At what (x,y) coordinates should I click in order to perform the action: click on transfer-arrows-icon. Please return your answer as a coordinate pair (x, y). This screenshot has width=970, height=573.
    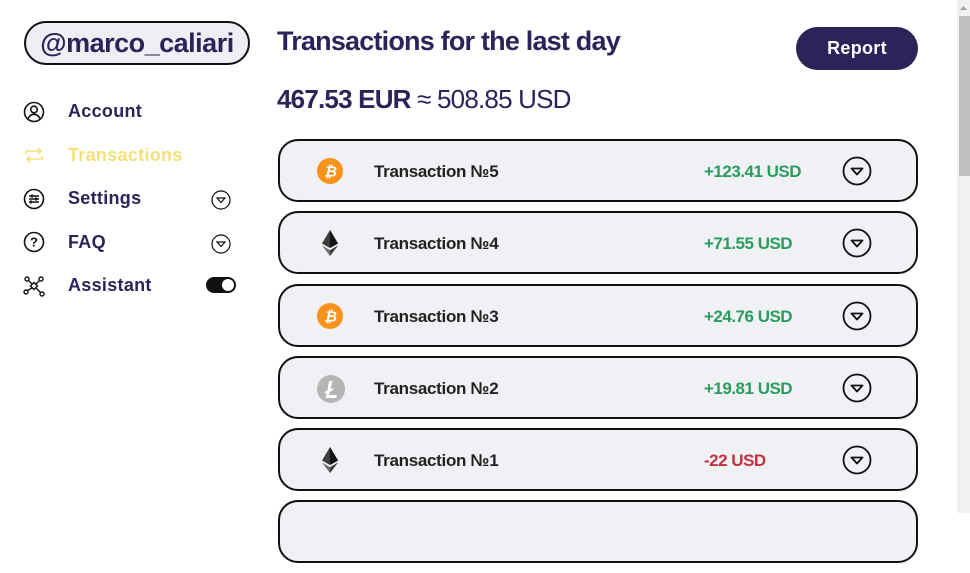
    Looking at the image, I should click on (34, 155).